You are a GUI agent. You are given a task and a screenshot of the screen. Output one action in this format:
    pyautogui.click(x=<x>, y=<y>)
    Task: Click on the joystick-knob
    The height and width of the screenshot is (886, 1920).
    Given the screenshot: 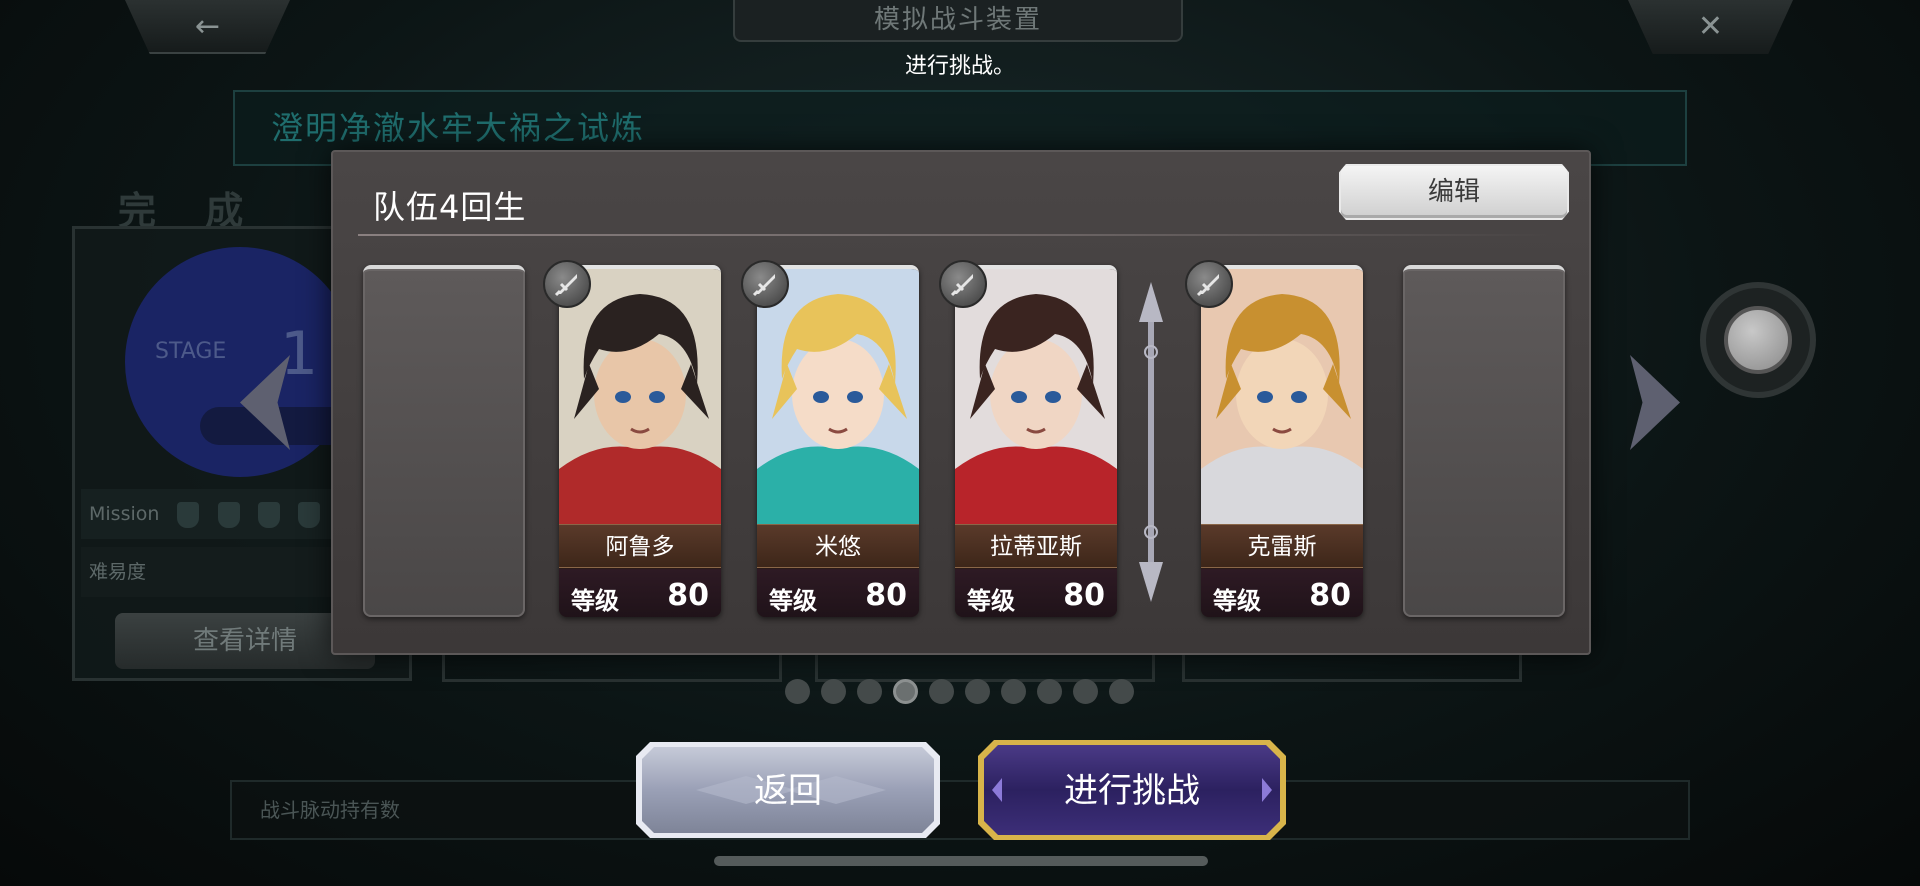 What is the action you would take?
    pyautogui.click(x=1758, y=340)
    